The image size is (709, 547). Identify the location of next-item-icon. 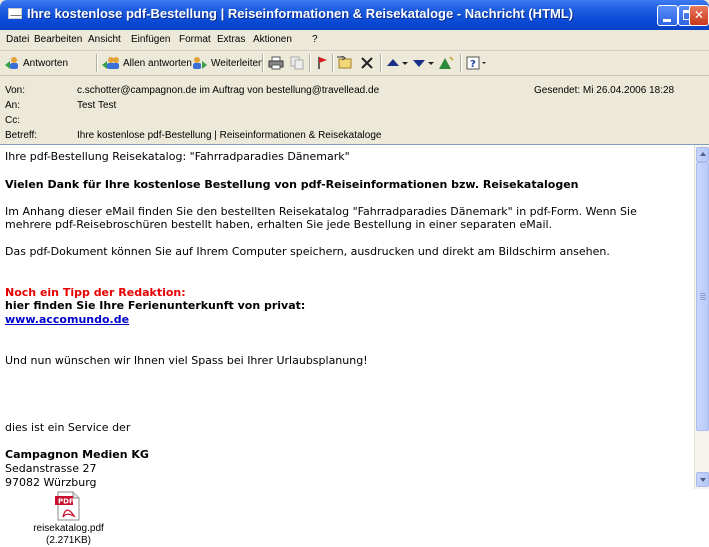
(423, 63).